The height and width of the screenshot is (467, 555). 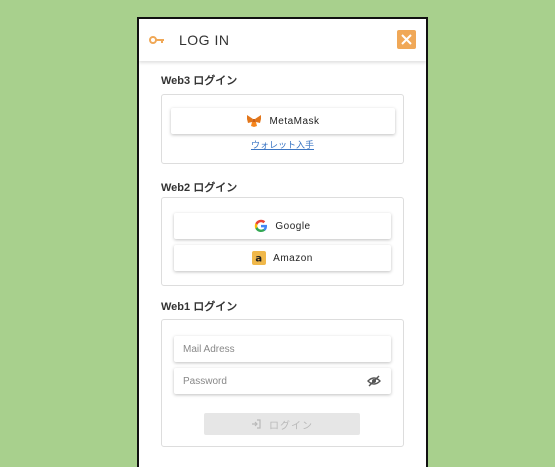 What do you see at coordinates (293, 258) in the screenshot?
I see `amazon-label: Amazon` at bounding box center [293, 258].